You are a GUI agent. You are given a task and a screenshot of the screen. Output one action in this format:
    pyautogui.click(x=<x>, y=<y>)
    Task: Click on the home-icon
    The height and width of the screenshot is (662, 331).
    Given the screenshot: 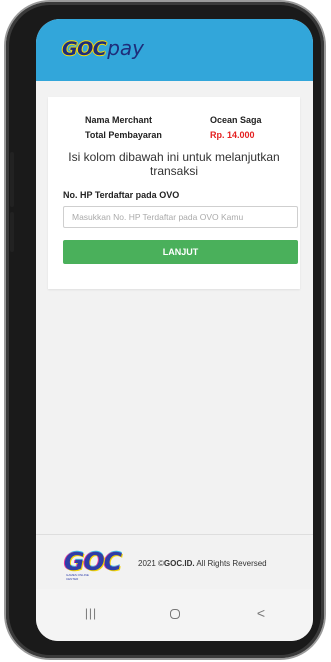 What is the action you would take?
    pyautogui.click(x=175, y=613)
    